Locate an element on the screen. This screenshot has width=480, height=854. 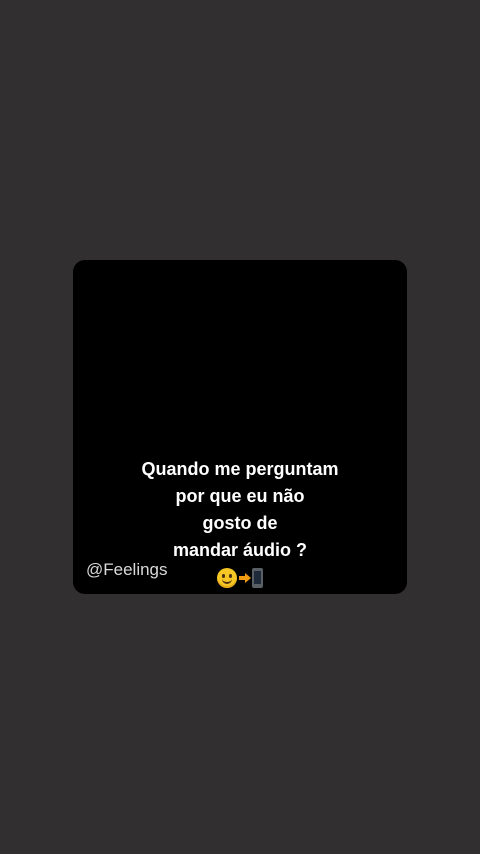
watermark-handle: @Feelings is located at coordinates (127, 569).